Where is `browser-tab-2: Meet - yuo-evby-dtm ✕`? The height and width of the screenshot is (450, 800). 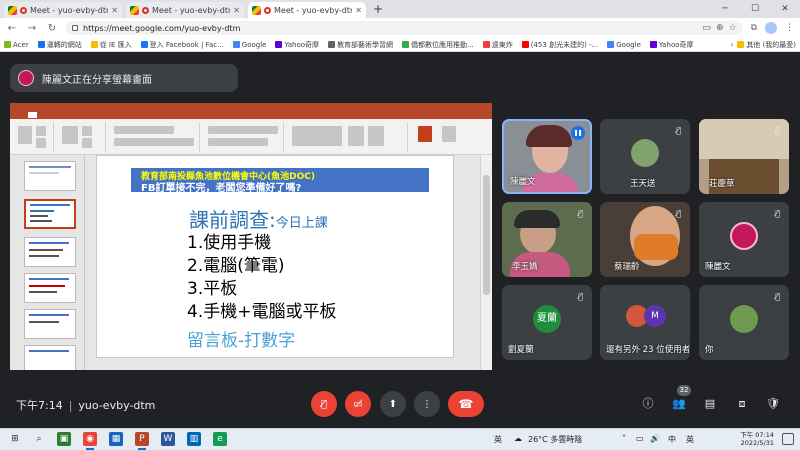 browser-tab-2: Meet - yuo-evby-dtm ✕ is located at coordinates (185, 10).